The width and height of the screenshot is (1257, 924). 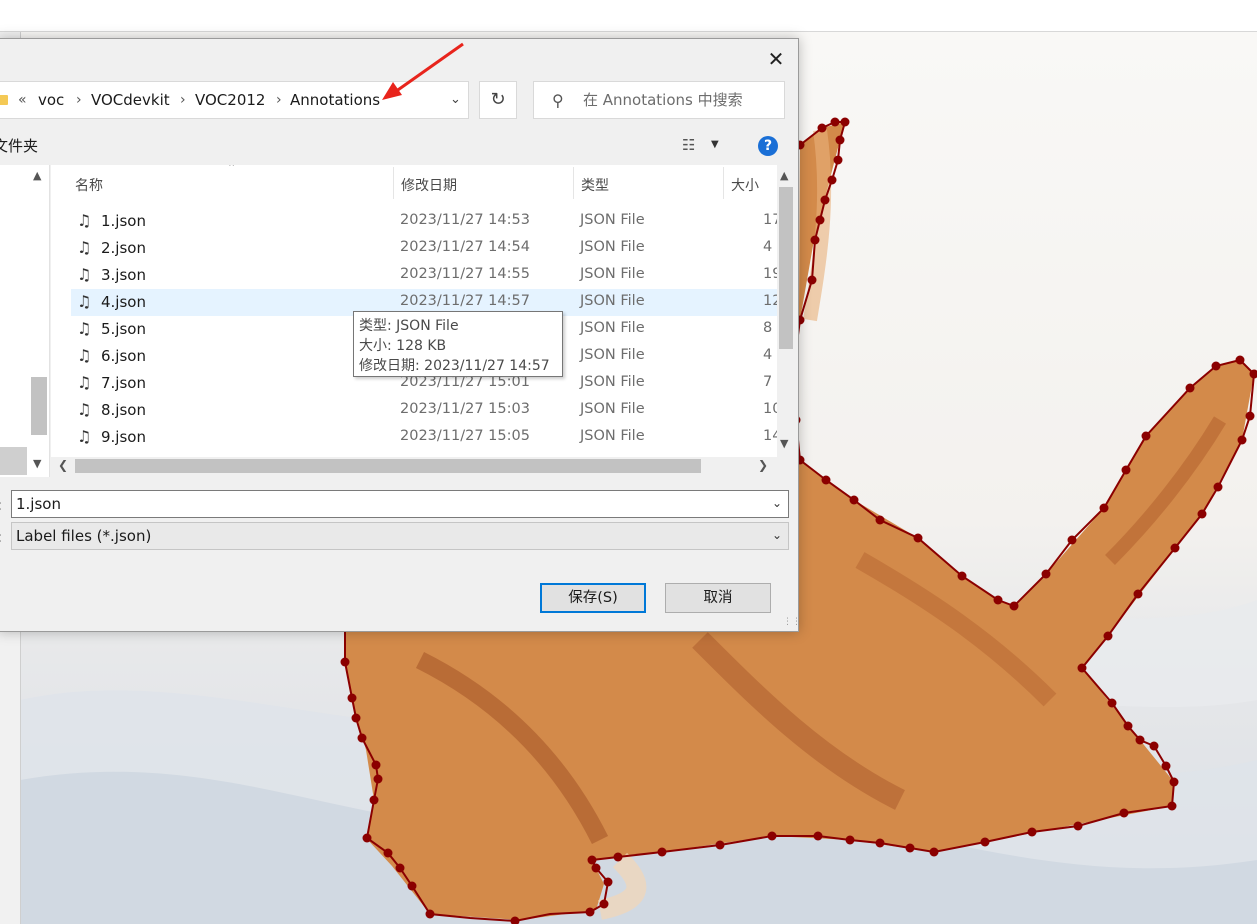 What do you see at coordinates (465, 409) in the screenshot?
I see `file-date: 2023/11/27 15:03` at bounding box center [465, 409].